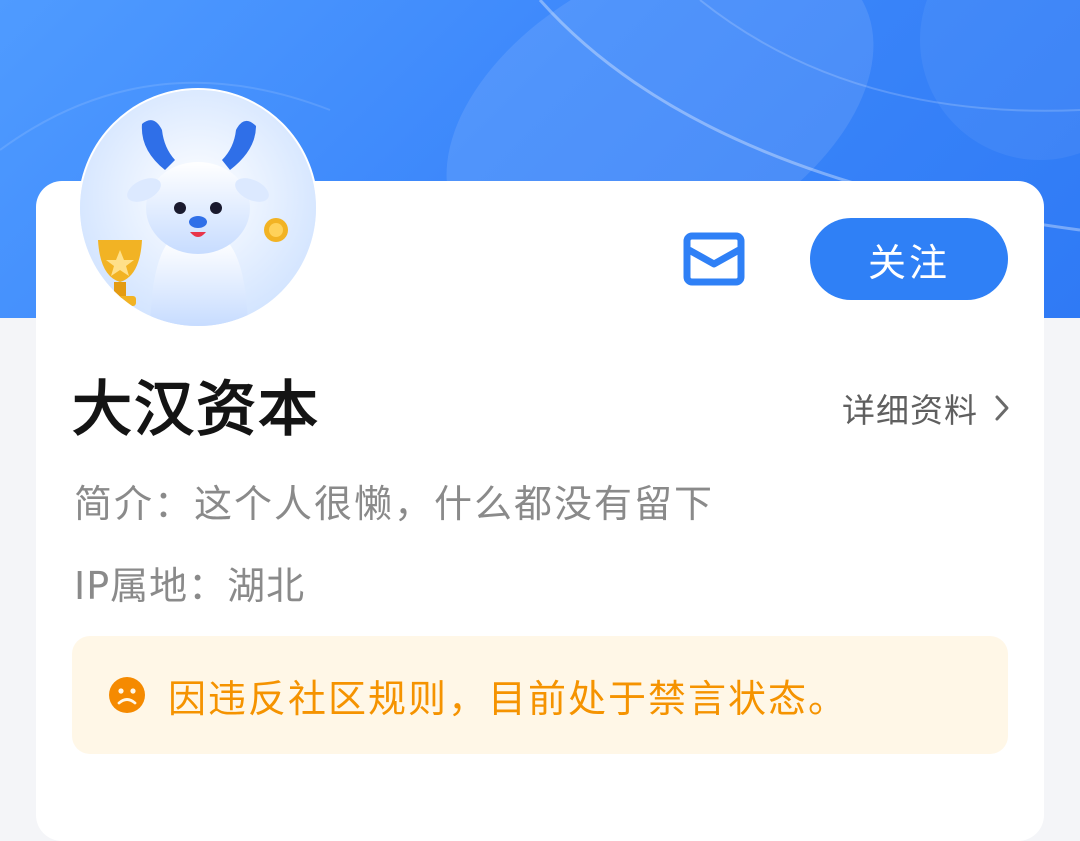 The height and width of the screenshot is (841, 1080). I want to click on mute-notice-text: 因违反社区规则，目前处于禁言状态。, so click(508, 698).